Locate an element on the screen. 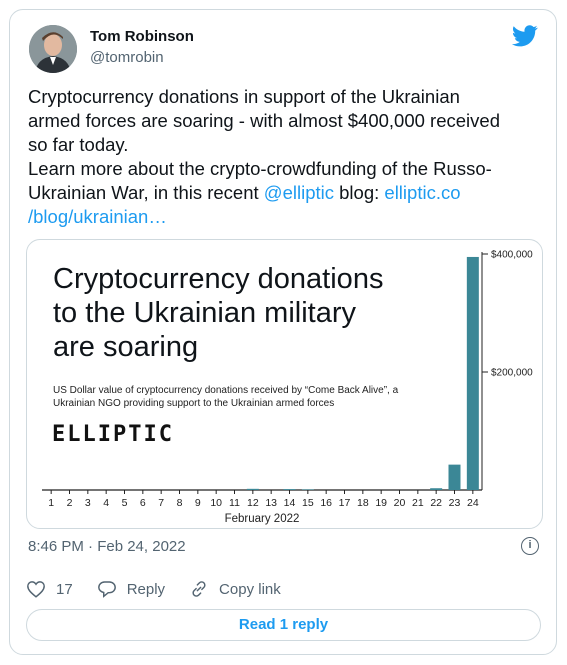 This screenshot has height=665, width=567. x-tick-label: 21 is located at coordinates (418, 503).